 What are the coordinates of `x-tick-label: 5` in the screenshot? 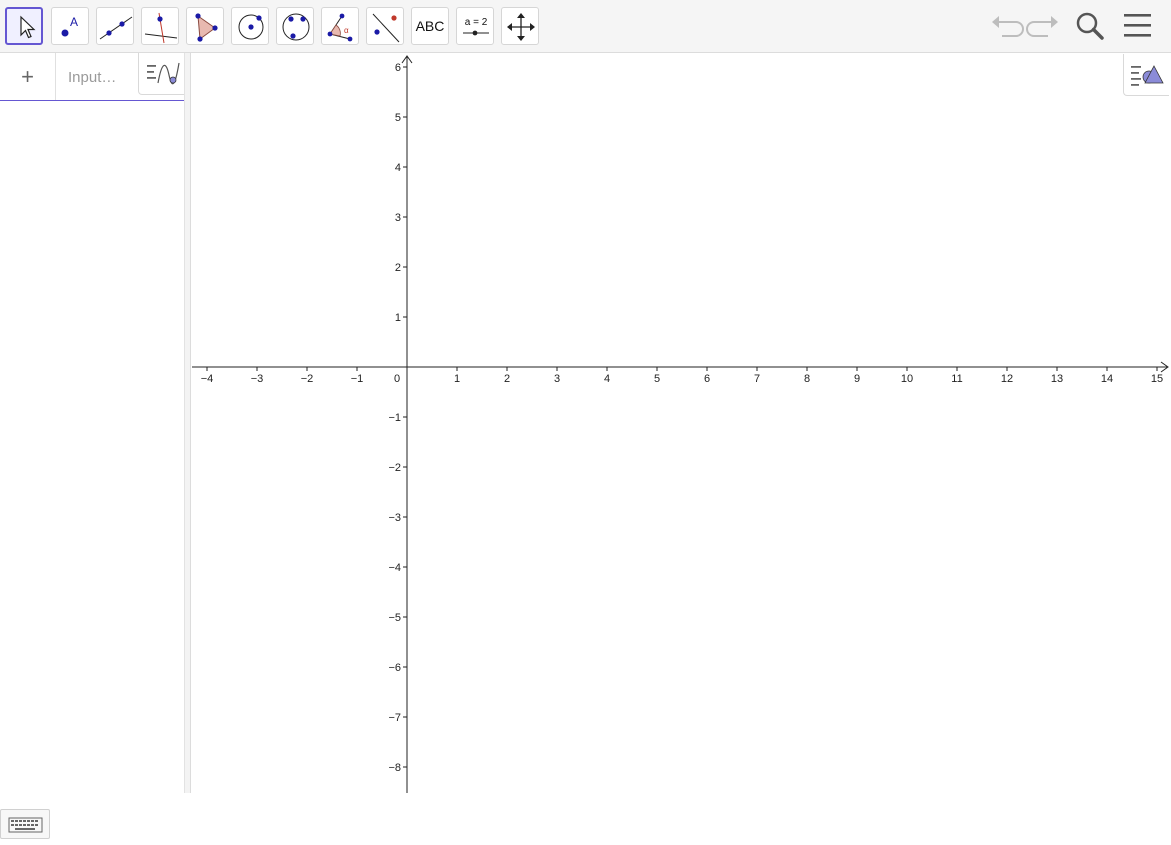 It's located at (657, 379).